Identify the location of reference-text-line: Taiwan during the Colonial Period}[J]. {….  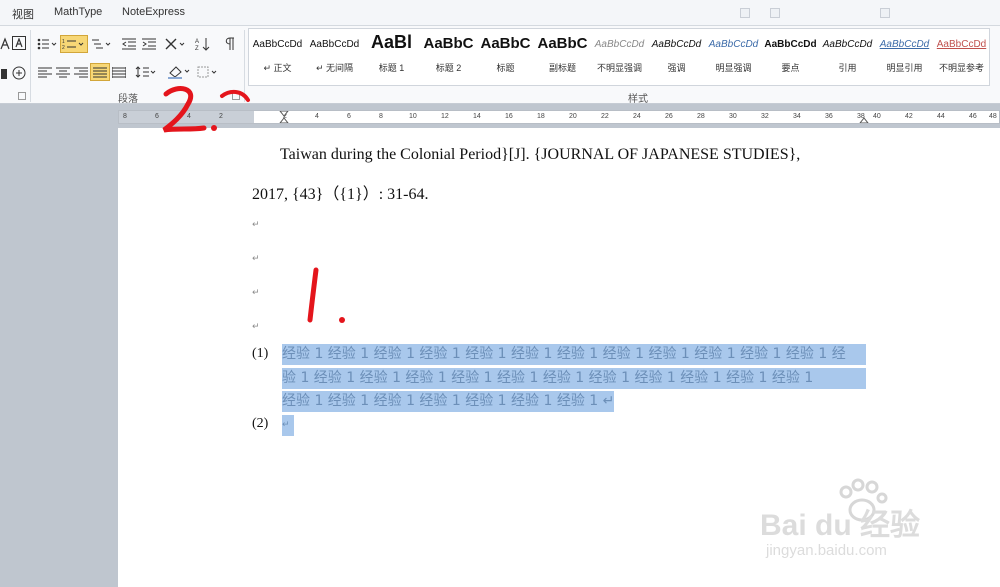
(540, 154).